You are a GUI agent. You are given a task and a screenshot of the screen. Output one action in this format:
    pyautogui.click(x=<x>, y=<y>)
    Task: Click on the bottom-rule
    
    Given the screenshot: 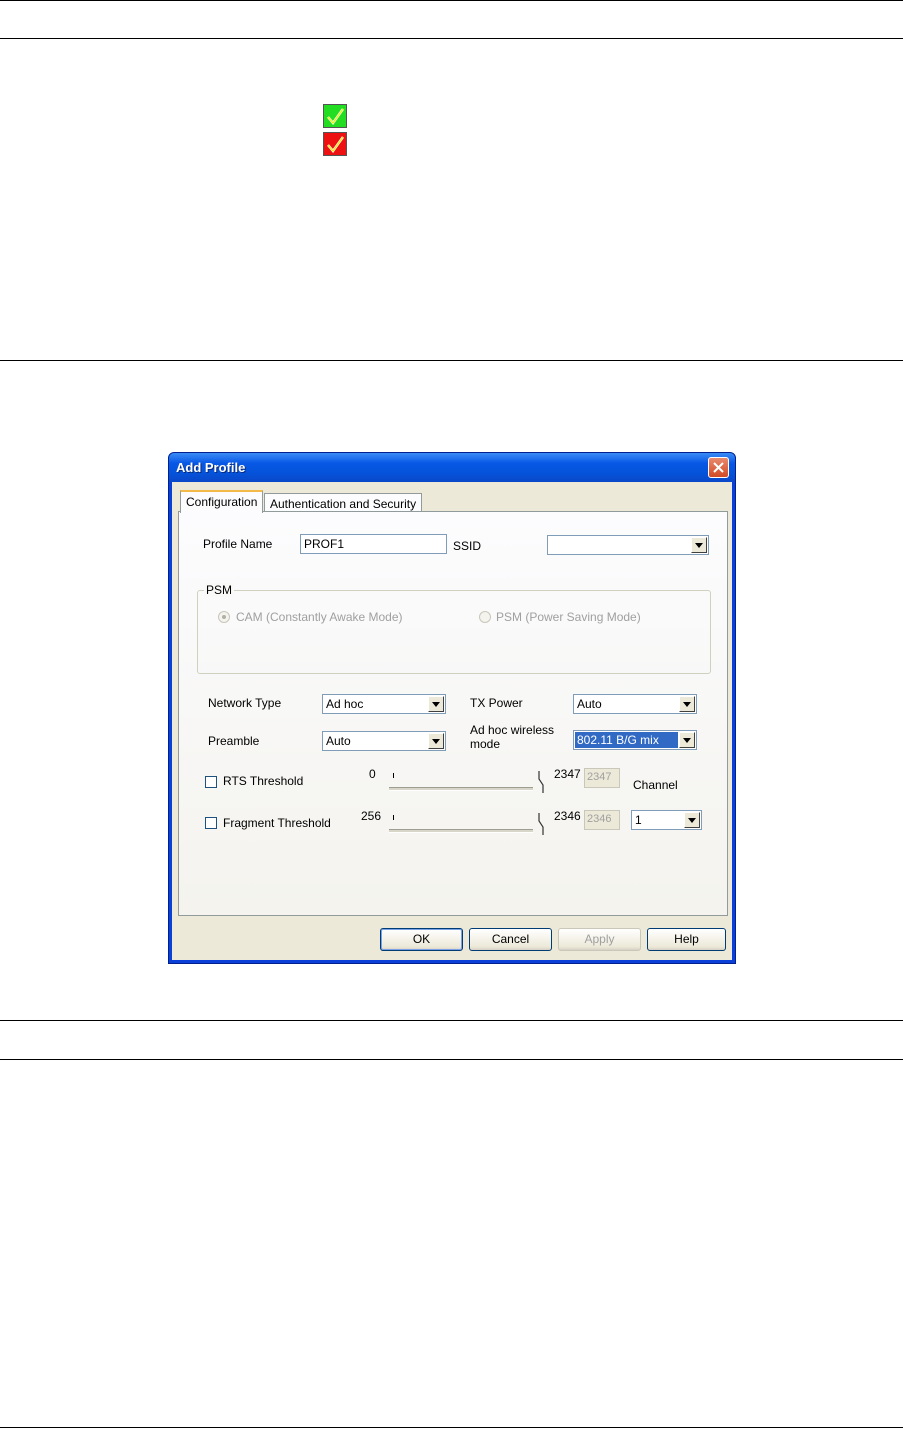 What is the action you would take?
    pyautogui.click(x=451, y=1427)
    